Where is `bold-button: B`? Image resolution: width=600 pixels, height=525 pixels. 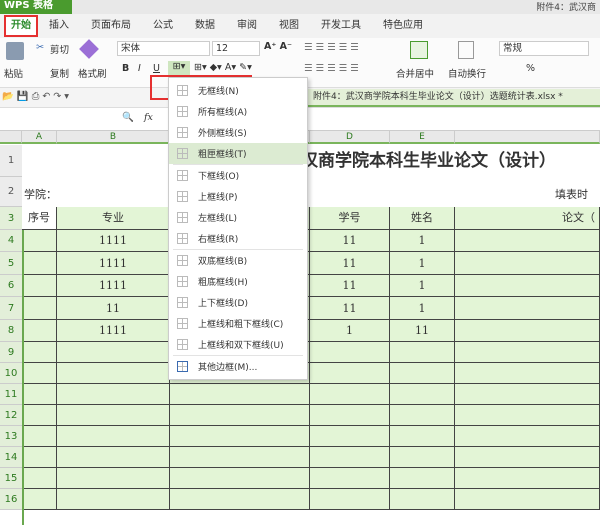
bold-button: B is located at coordinates (125, 68).